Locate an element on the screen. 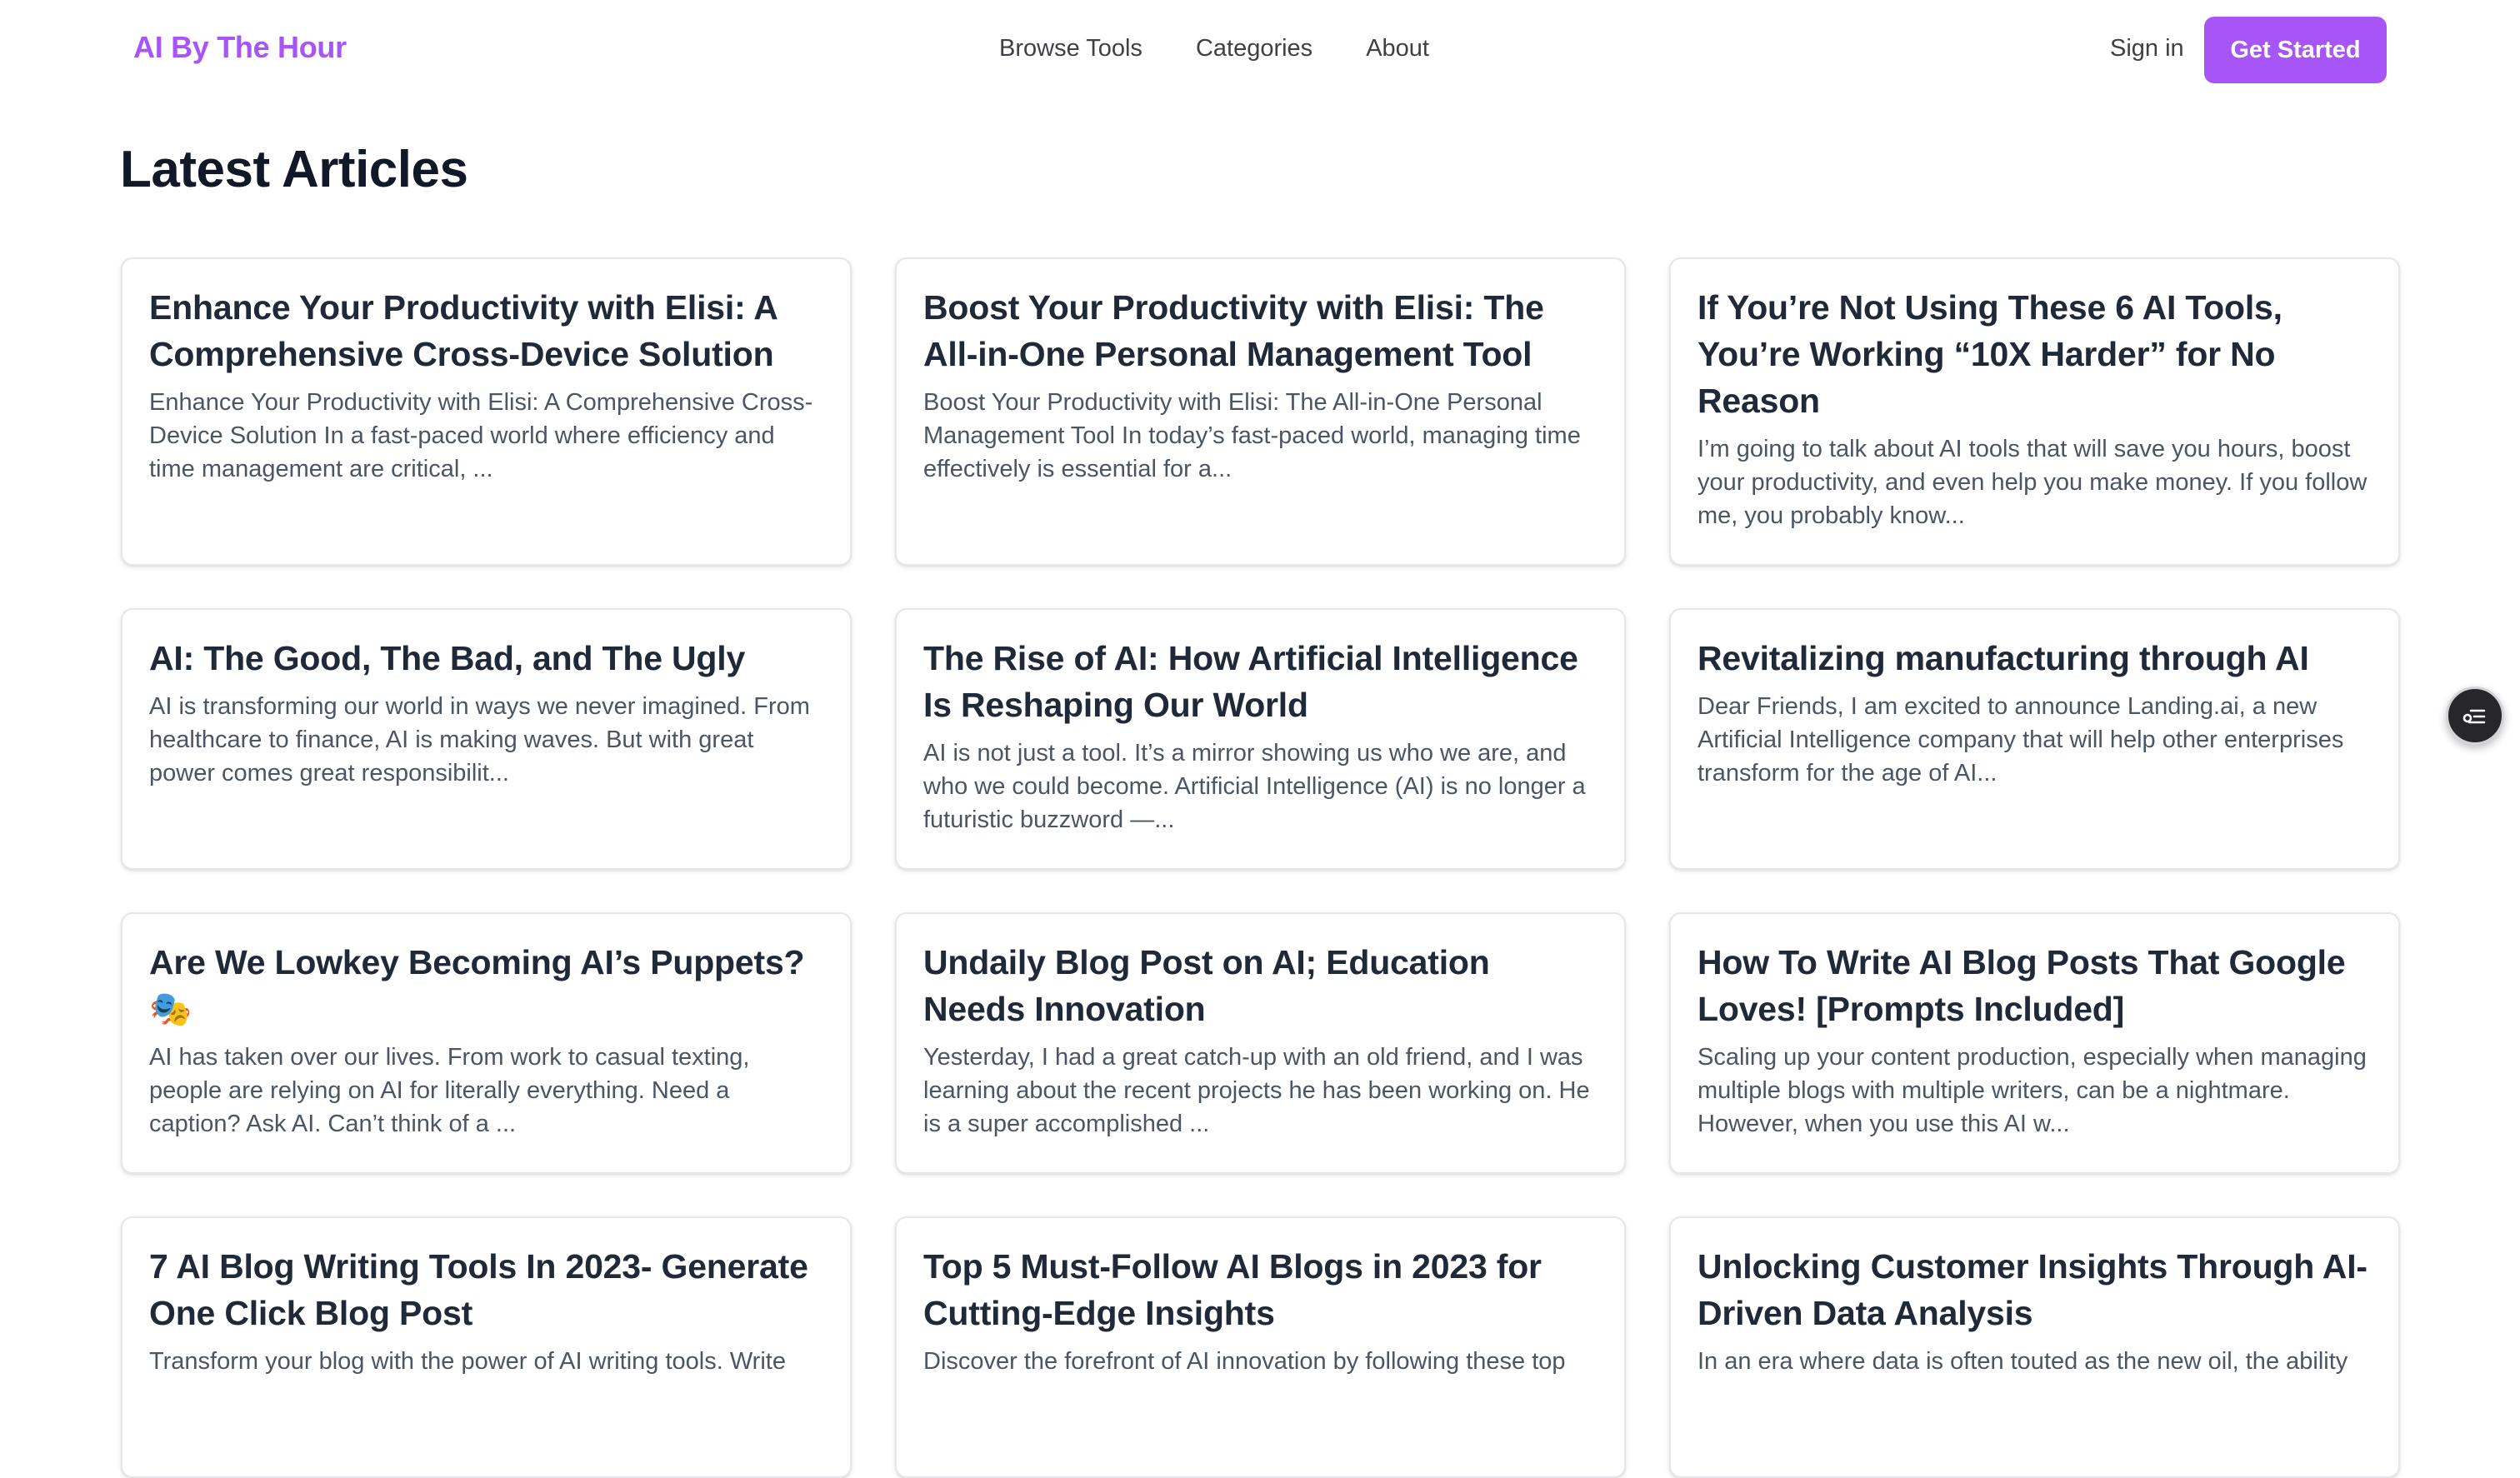  list-filter-icon is located at coordinates (2474, 717).